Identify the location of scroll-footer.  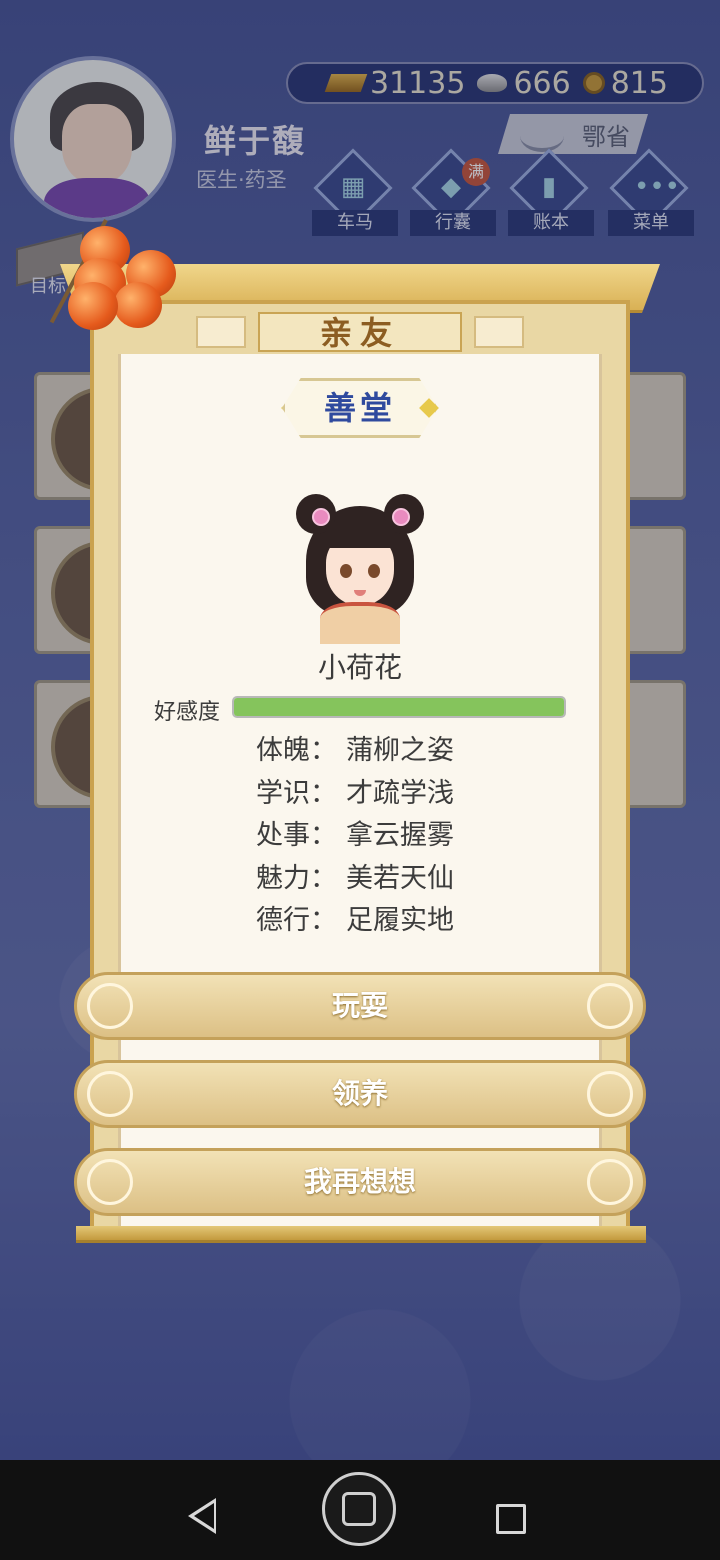
(361, 1234).